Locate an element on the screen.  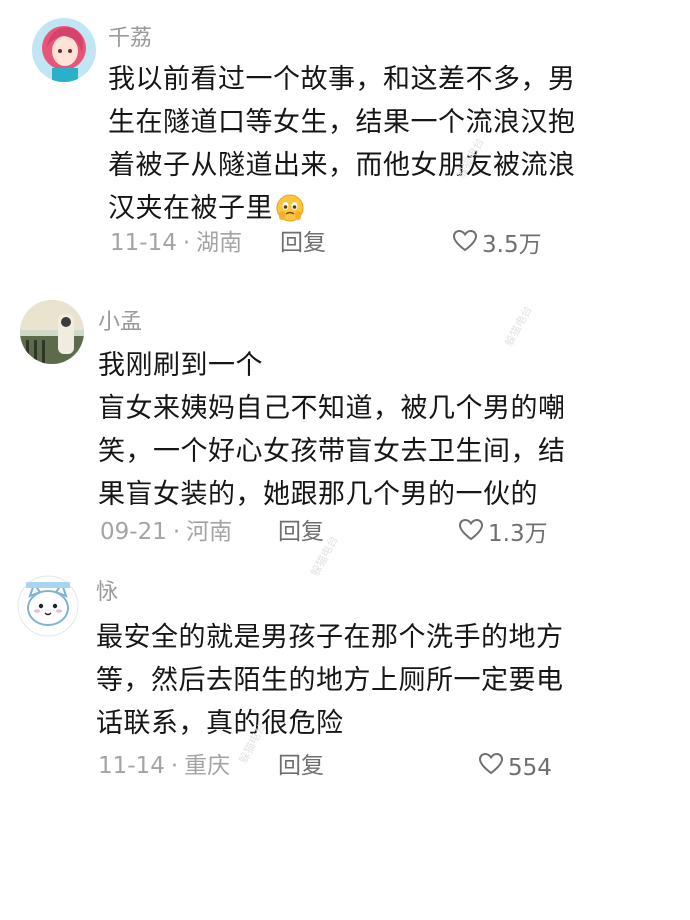
comment-username: 千荔 is located at coordinates (130, 39).